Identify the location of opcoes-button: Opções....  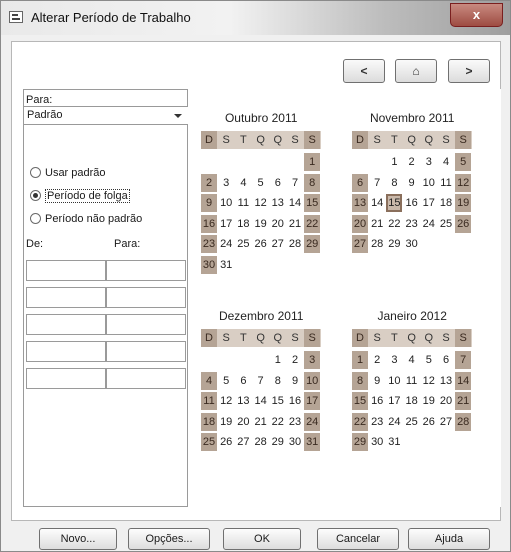
(169, 539).